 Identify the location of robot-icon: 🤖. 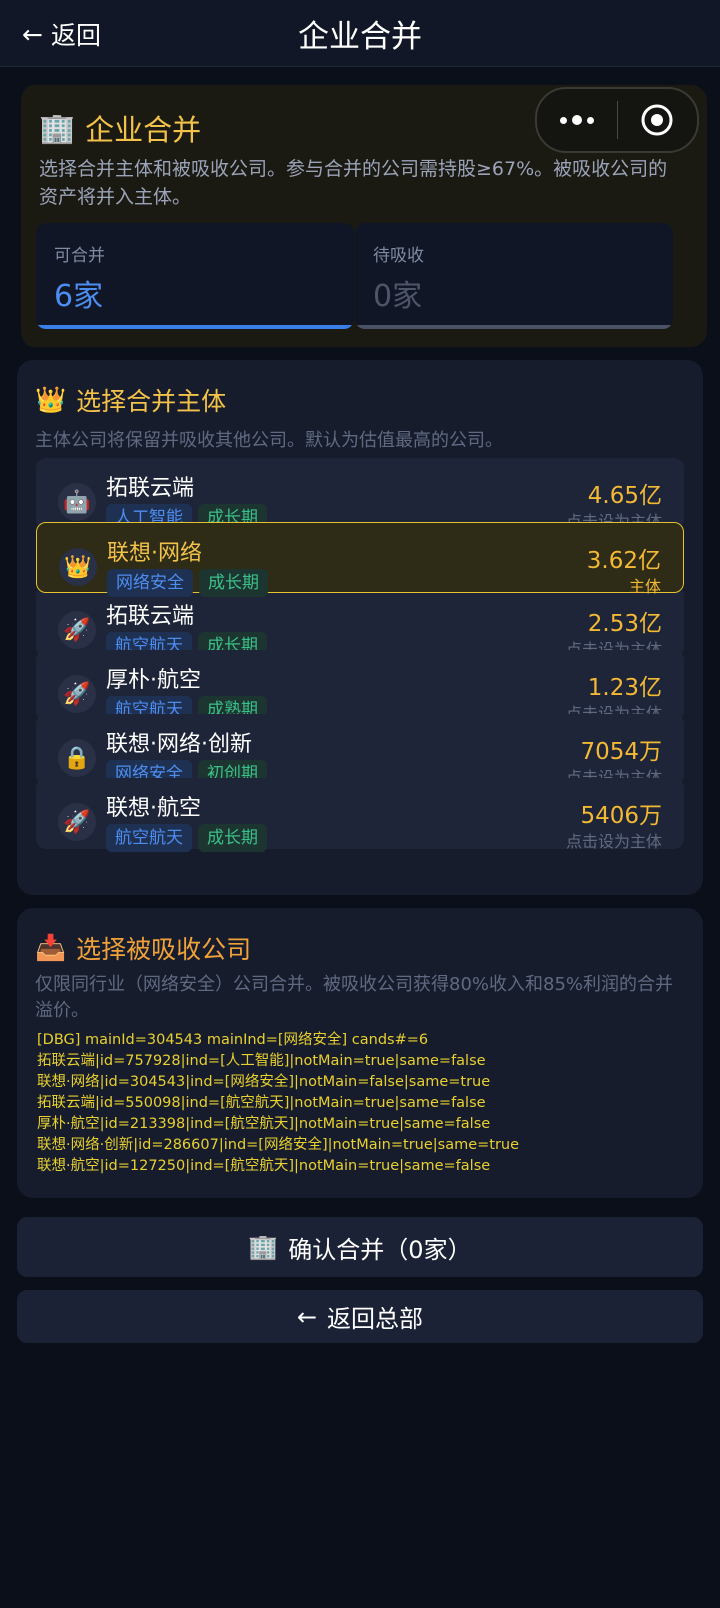
(77, 502).